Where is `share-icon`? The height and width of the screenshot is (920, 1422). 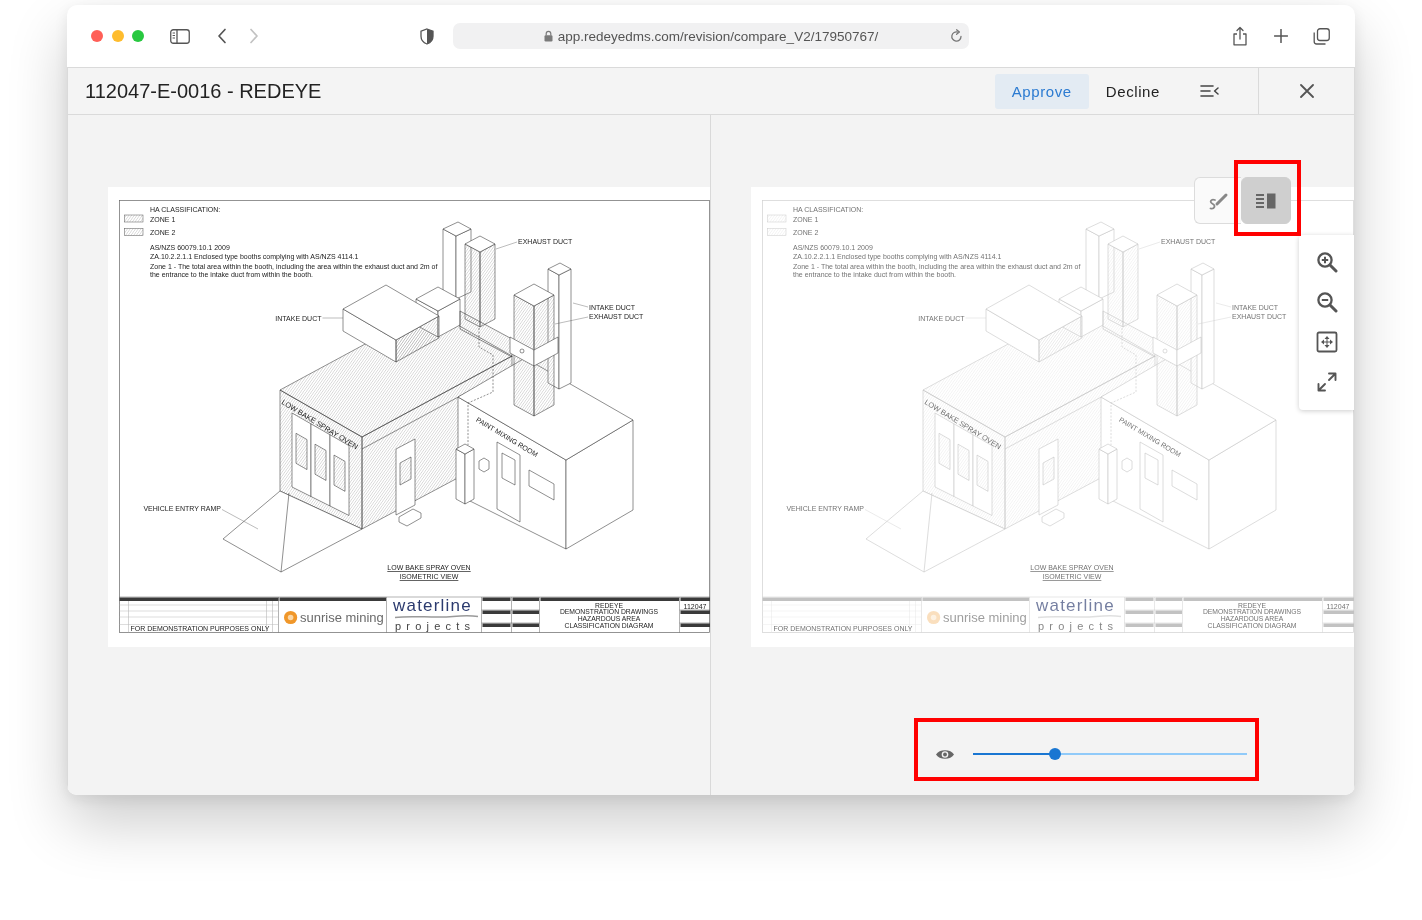
share-icon is located at coordinates (1240, 36).